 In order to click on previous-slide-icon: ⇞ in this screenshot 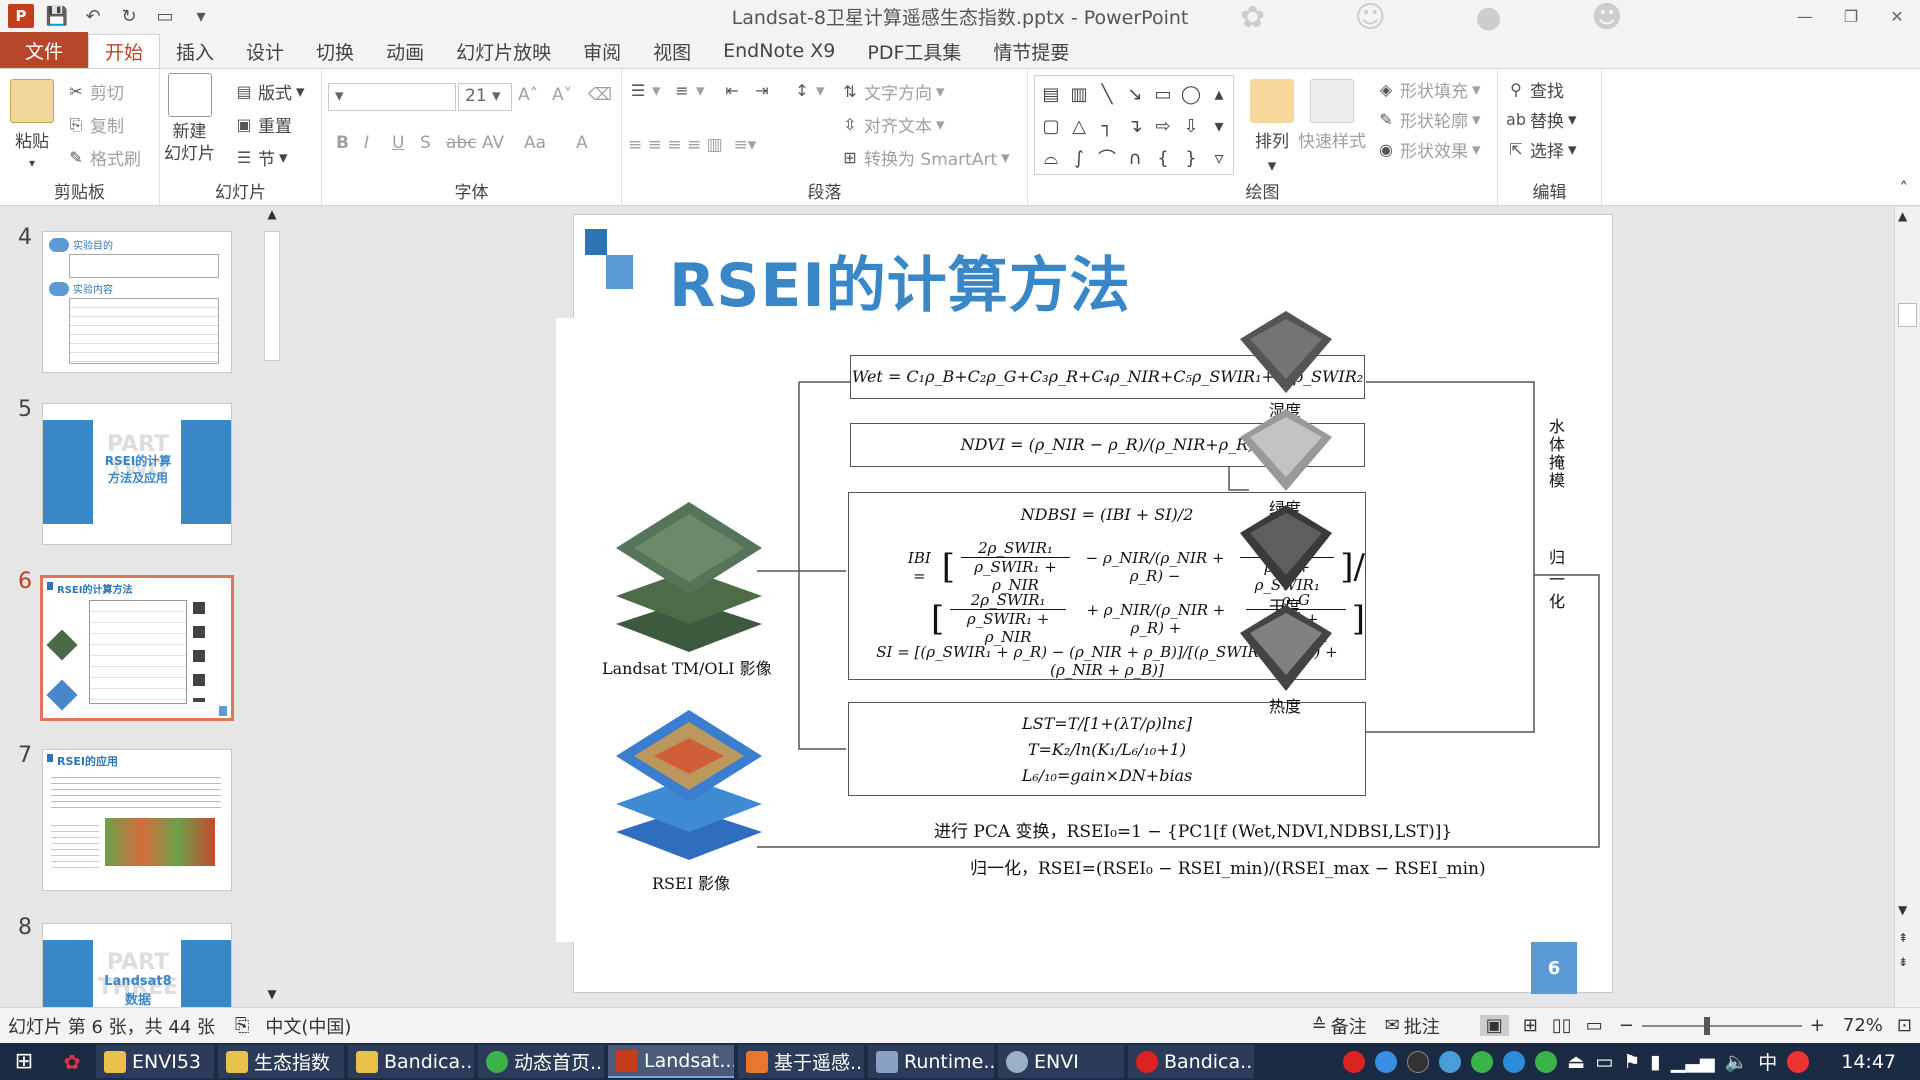, I will do `click(1903, 938)`.